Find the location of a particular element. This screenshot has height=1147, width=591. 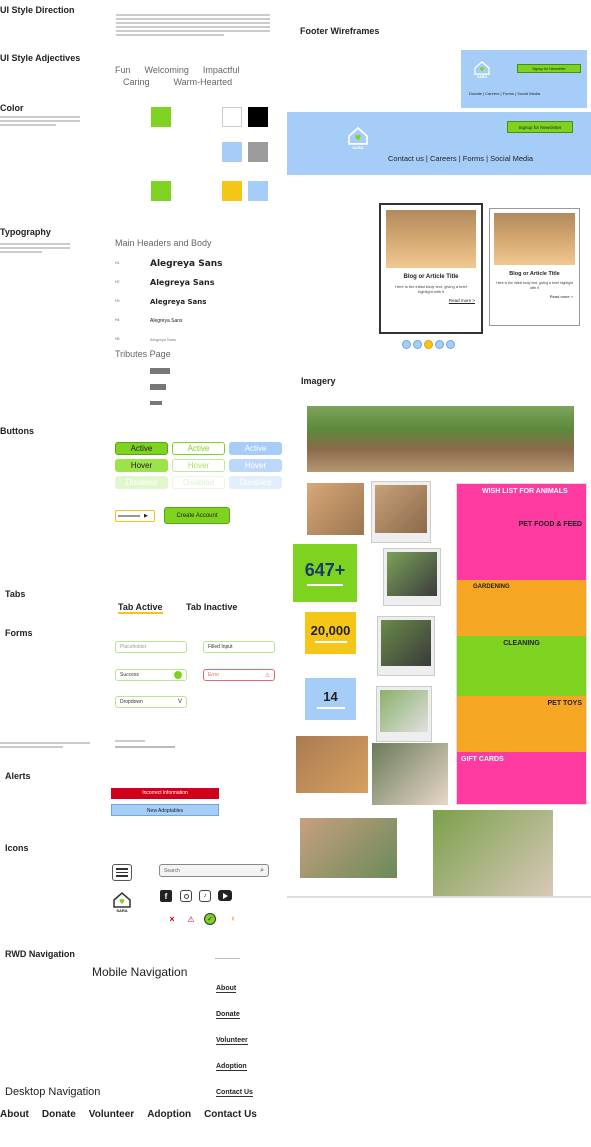

section-alerts: Alerts is located at coordinates (18, 776).